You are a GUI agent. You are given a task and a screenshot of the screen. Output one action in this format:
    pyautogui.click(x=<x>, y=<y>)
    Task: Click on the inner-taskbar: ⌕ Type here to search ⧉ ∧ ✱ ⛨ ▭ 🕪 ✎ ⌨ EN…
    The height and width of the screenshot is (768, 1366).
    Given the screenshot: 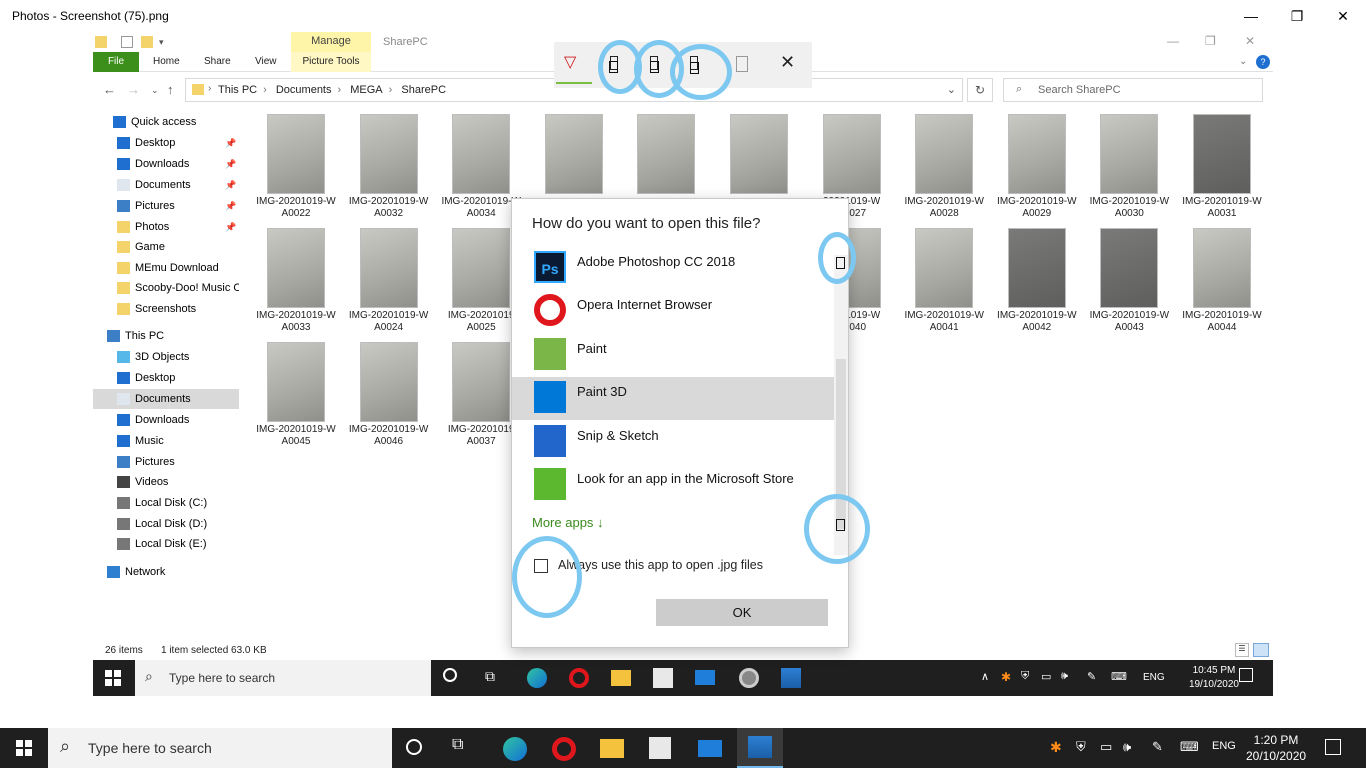 What is the action you would take?
    pyautogui.click(x=683, y=678)
    